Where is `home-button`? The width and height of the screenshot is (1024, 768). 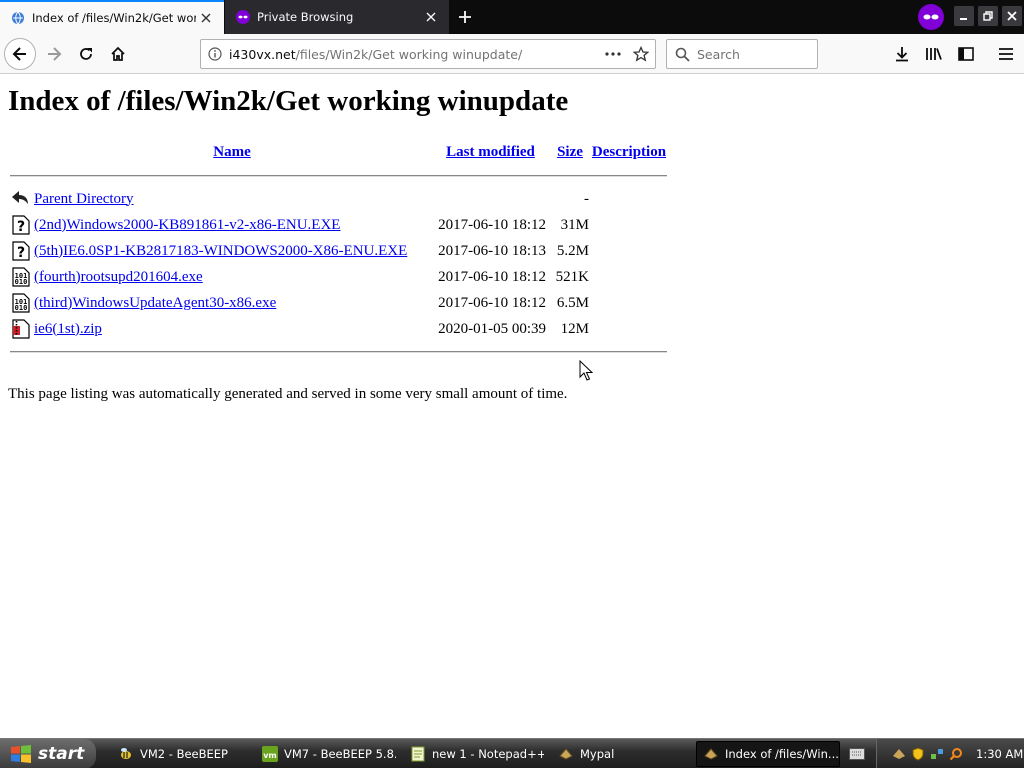
home-button is located at coordinates (118, 54).